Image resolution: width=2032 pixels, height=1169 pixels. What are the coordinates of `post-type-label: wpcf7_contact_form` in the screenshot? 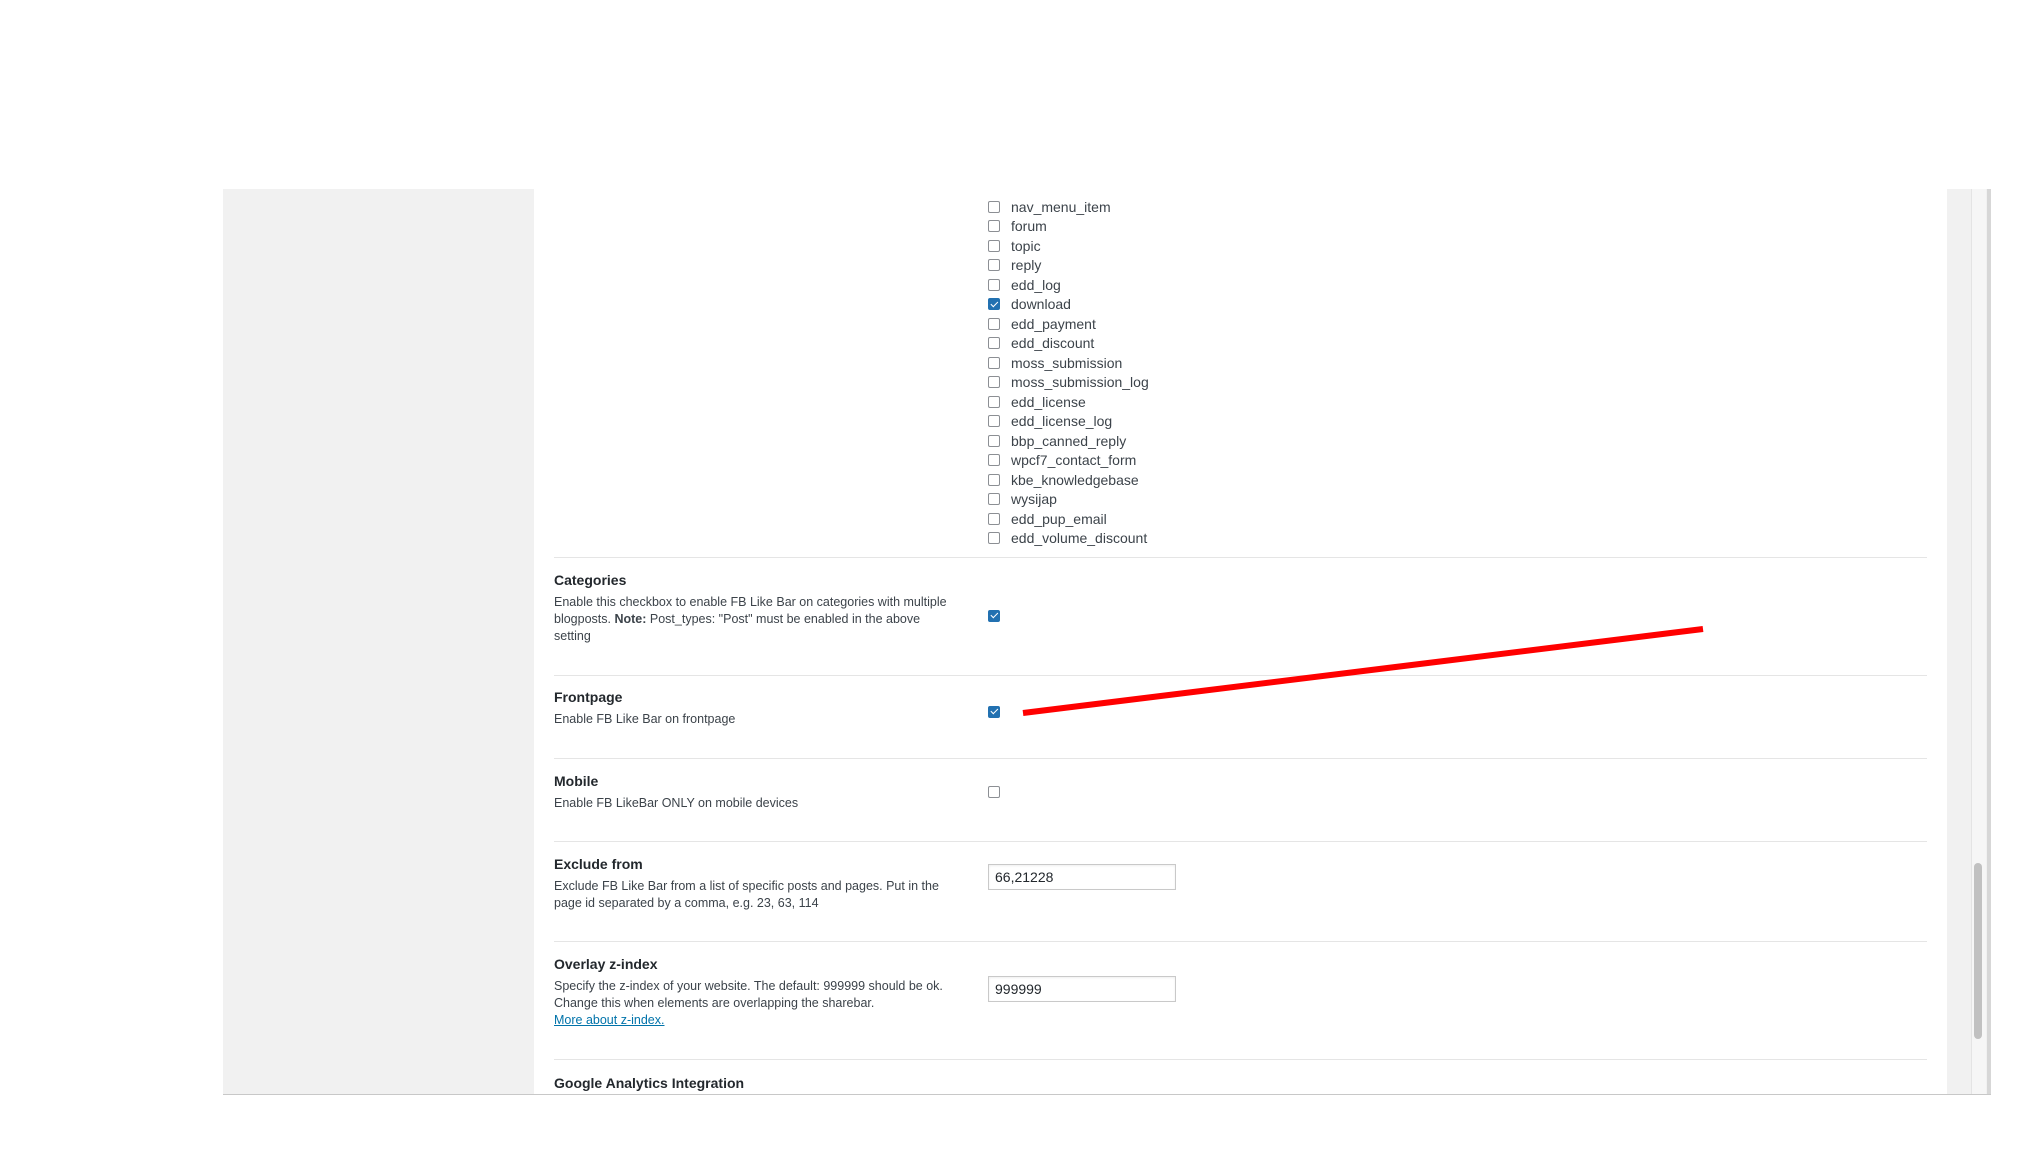 It's located at (1074, 460).